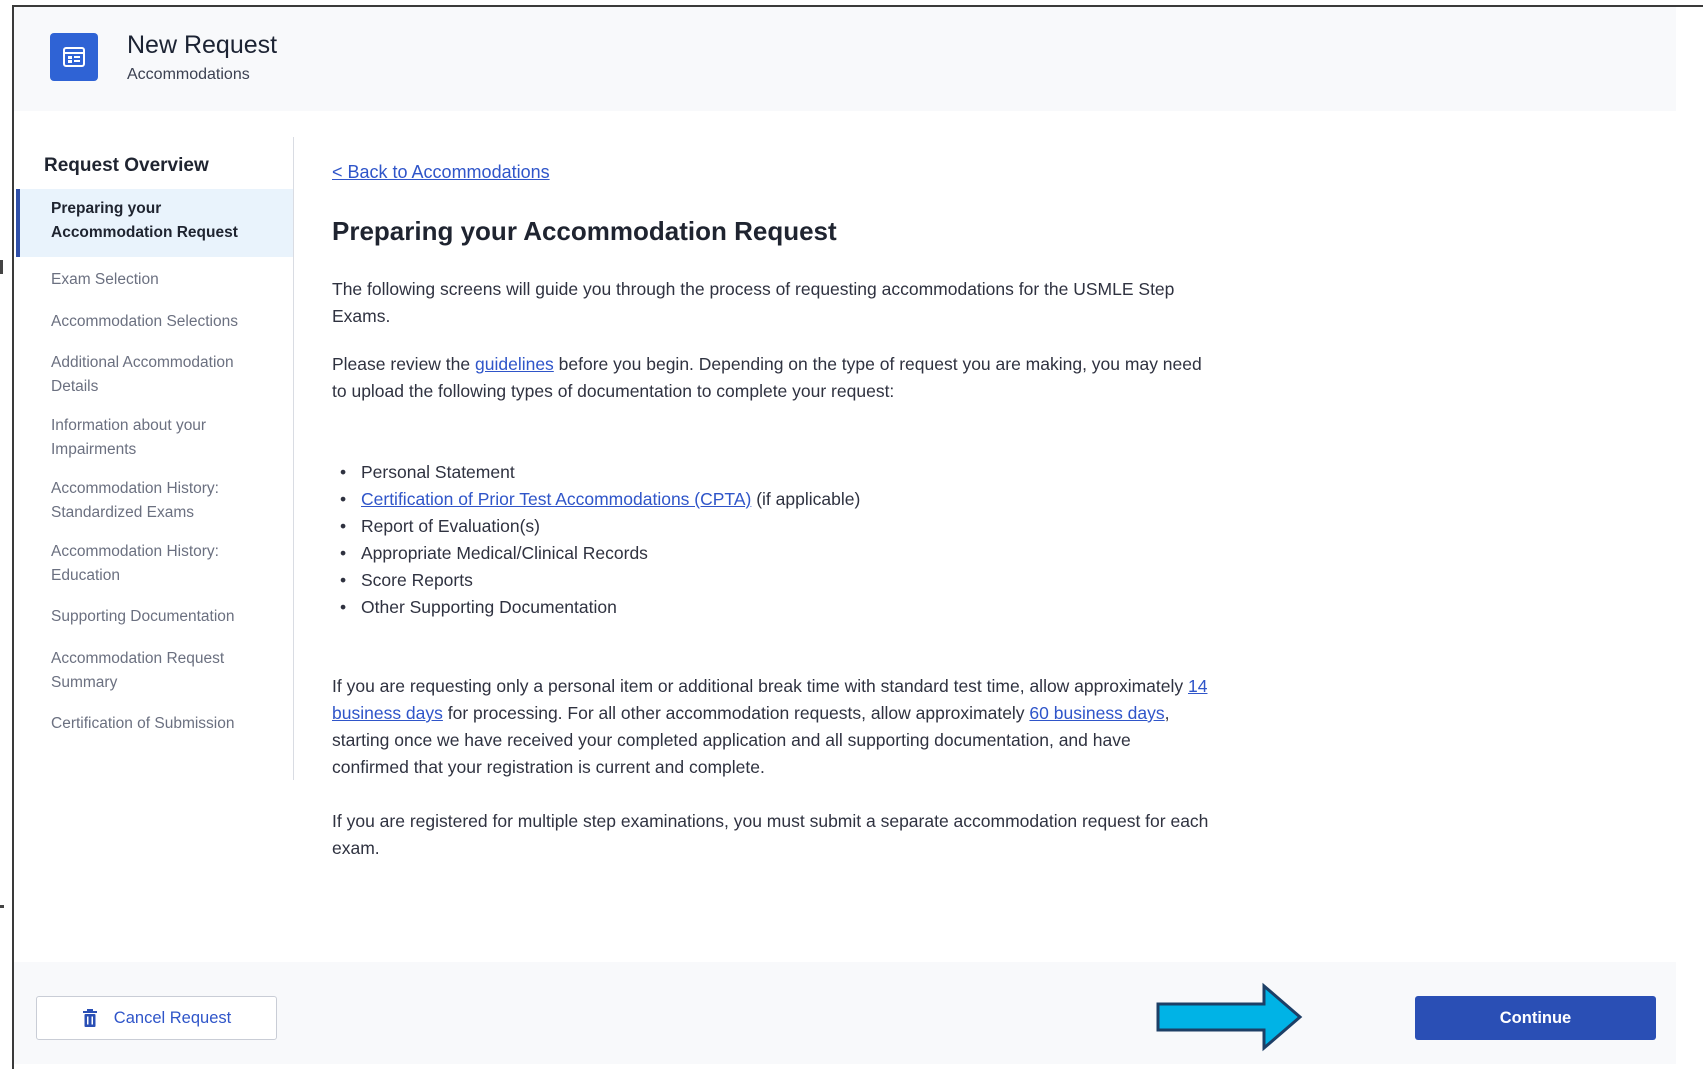 The width and height of the screenshot is (1703, 1069). Describe the element at coordinates (154, 280) in the screenshot. I see `sidebar-item-exam-selection: Exam Selection` at that location.